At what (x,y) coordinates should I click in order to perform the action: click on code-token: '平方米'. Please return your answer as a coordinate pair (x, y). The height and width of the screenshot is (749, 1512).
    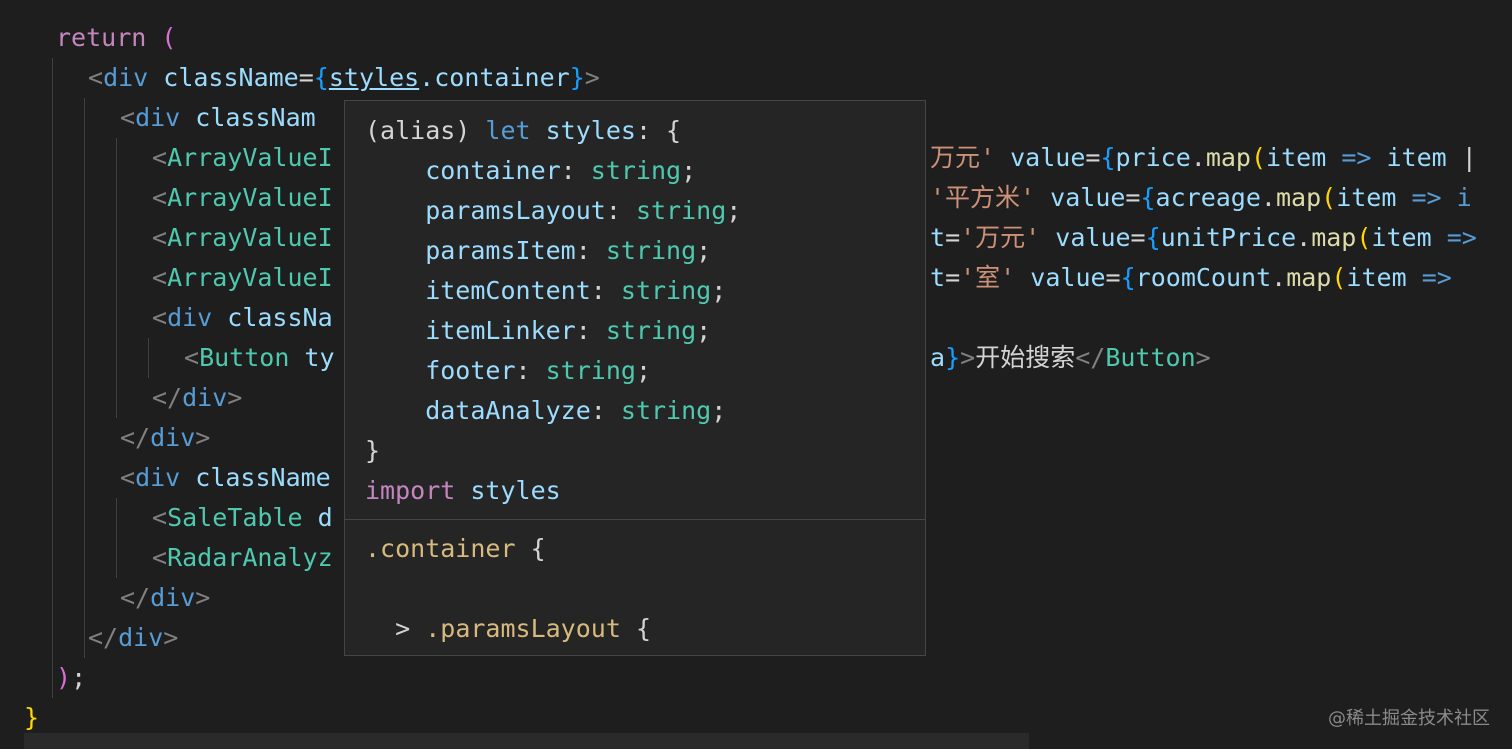
    Looking at the image, I should click on (983, 197).